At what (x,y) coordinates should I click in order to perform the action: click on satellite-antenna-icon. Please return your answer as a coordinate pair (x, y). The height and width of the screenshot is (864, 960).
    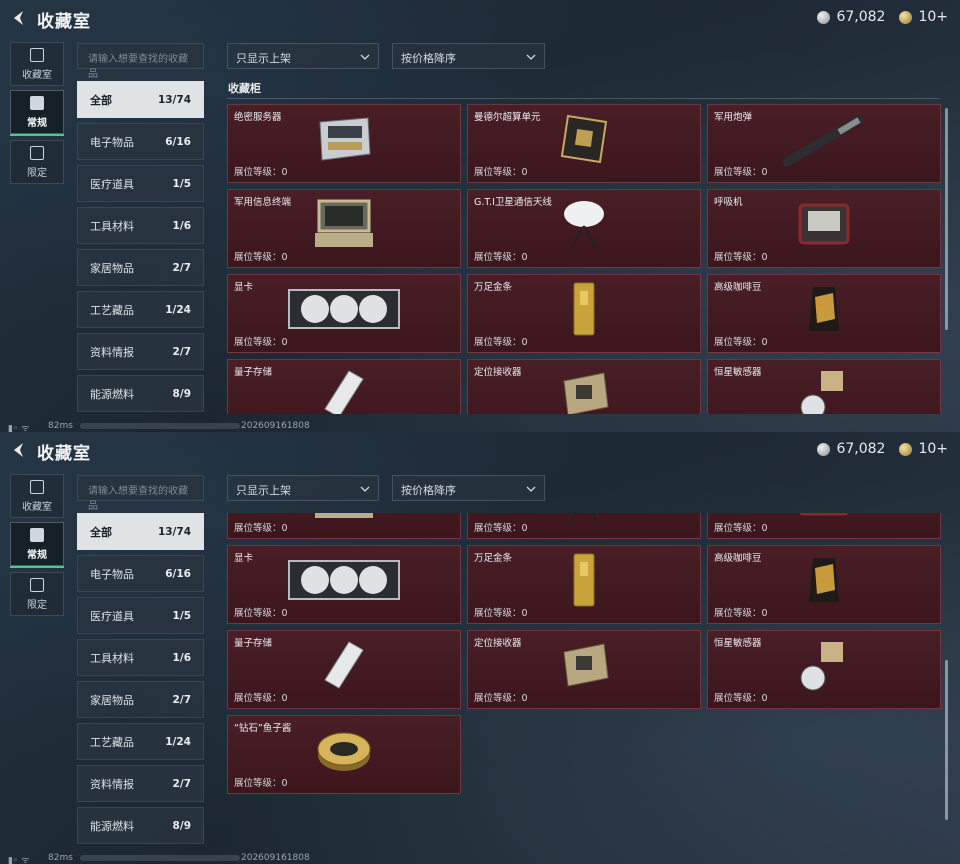
    Looking at the image, I should click on (584, 516).